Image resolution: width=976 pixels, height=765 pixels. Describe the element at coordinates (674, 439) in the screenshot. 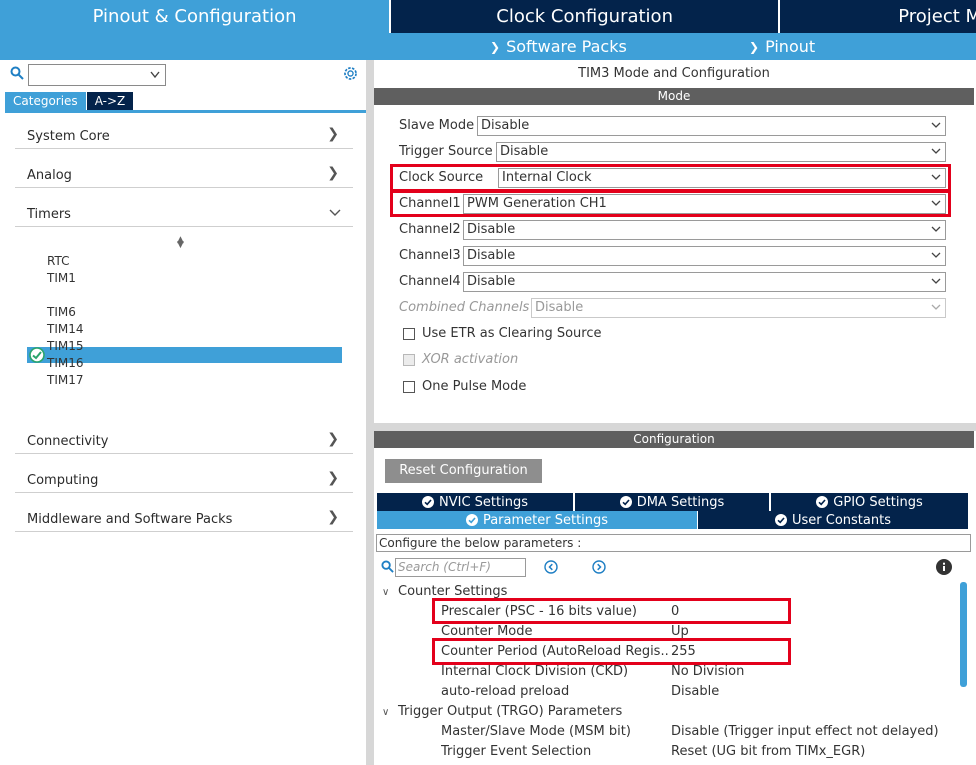

I see `configuration-section-header: Configuration` at that location.